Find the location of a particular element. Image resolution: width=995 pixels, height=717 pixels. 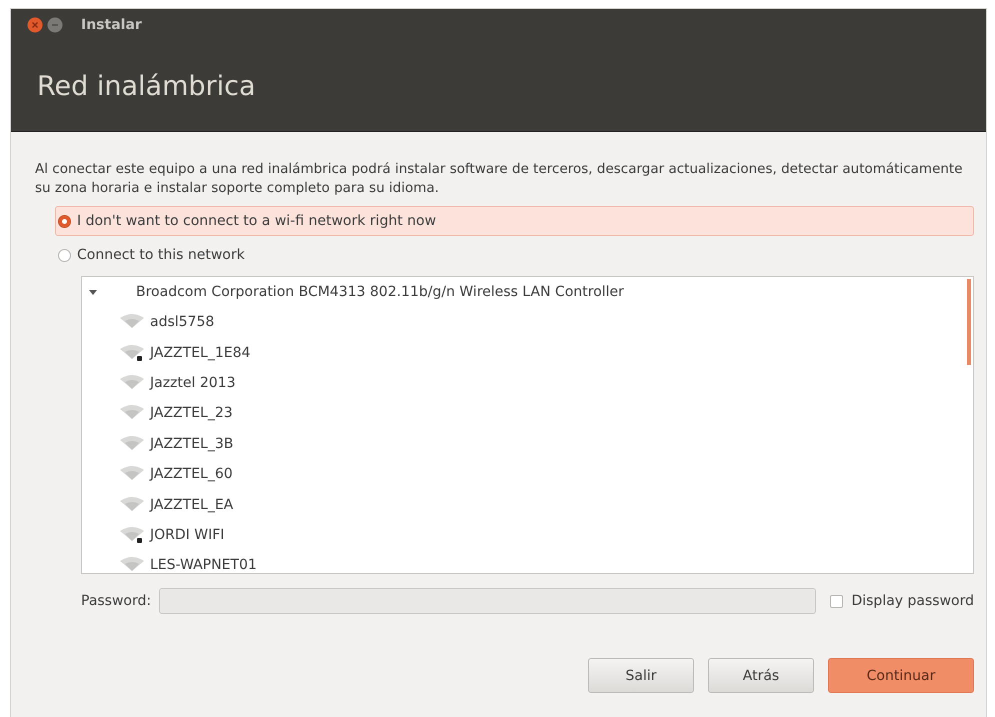

close-icon is located at coordinates (35, 25).